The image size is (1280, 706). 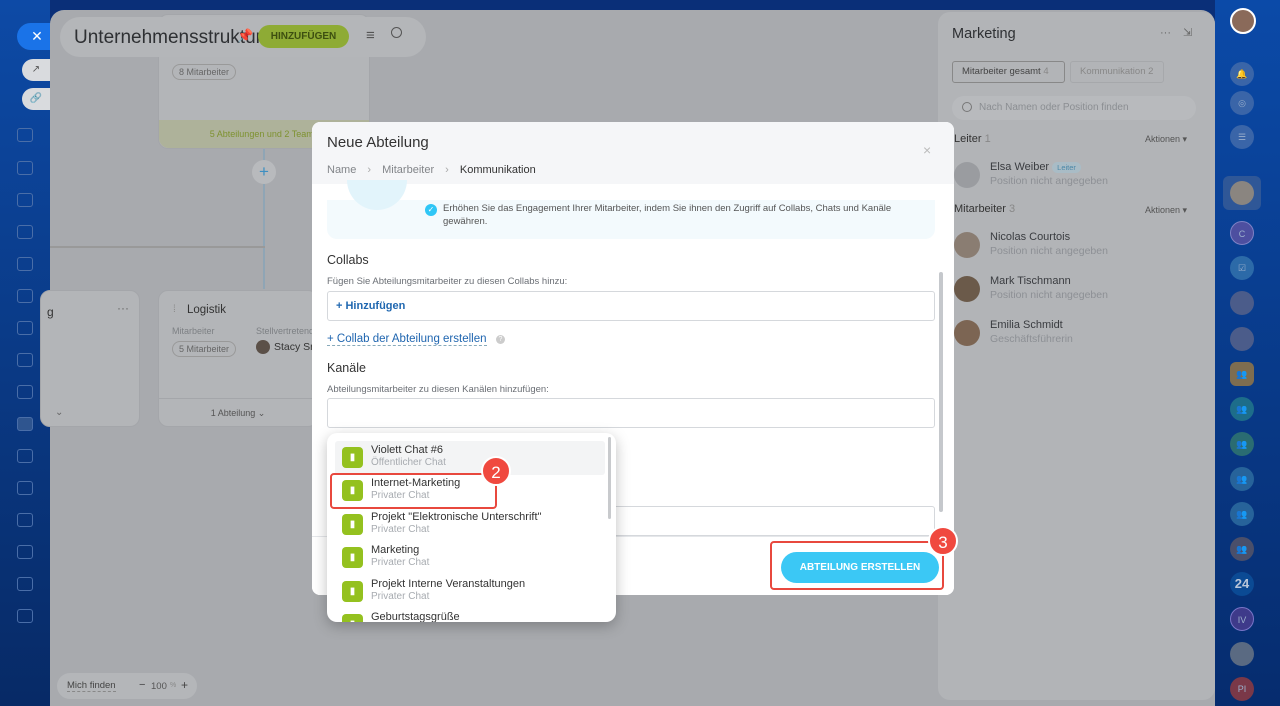 I want to click on close-icon: ×, so click(x=927, y=150).